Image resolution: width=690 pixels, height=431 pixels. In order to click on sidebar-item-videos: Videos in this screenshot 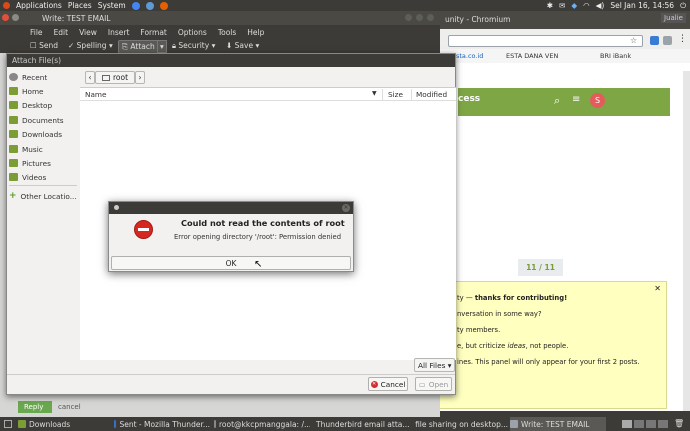, I will do `click(27, 177)`.